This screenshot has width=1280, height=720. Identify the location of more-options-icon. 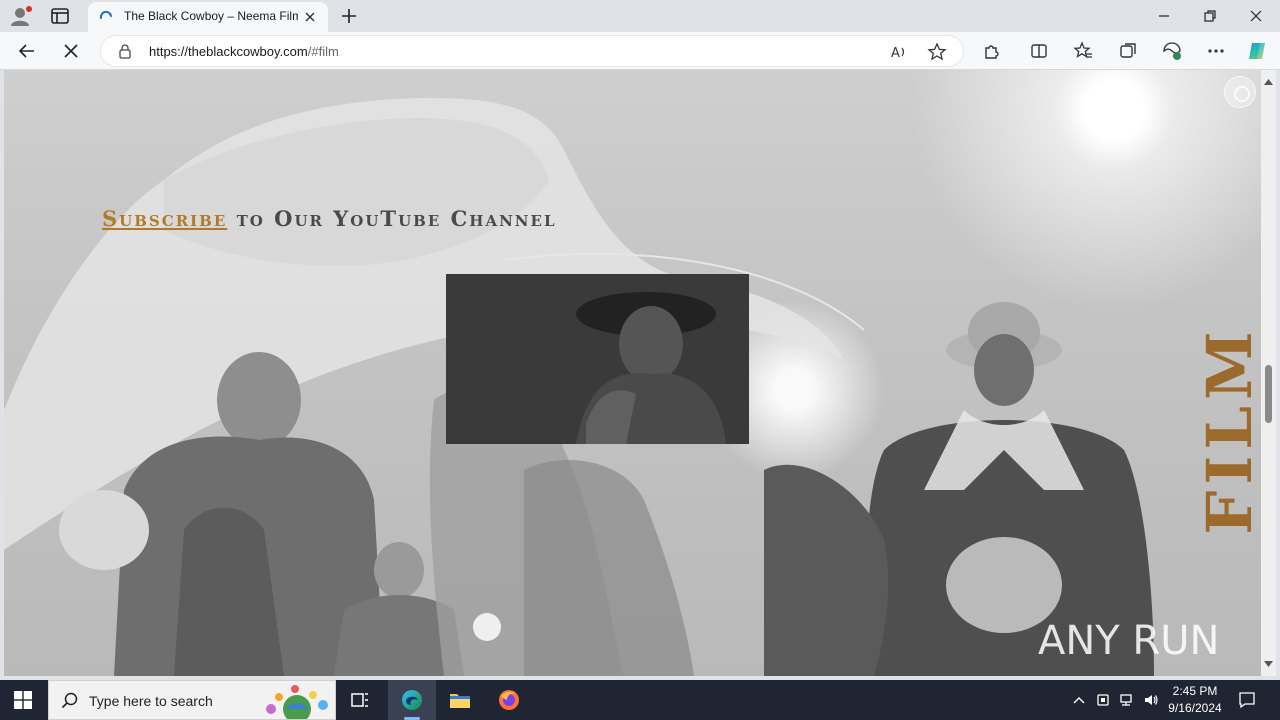
(1216, 51).